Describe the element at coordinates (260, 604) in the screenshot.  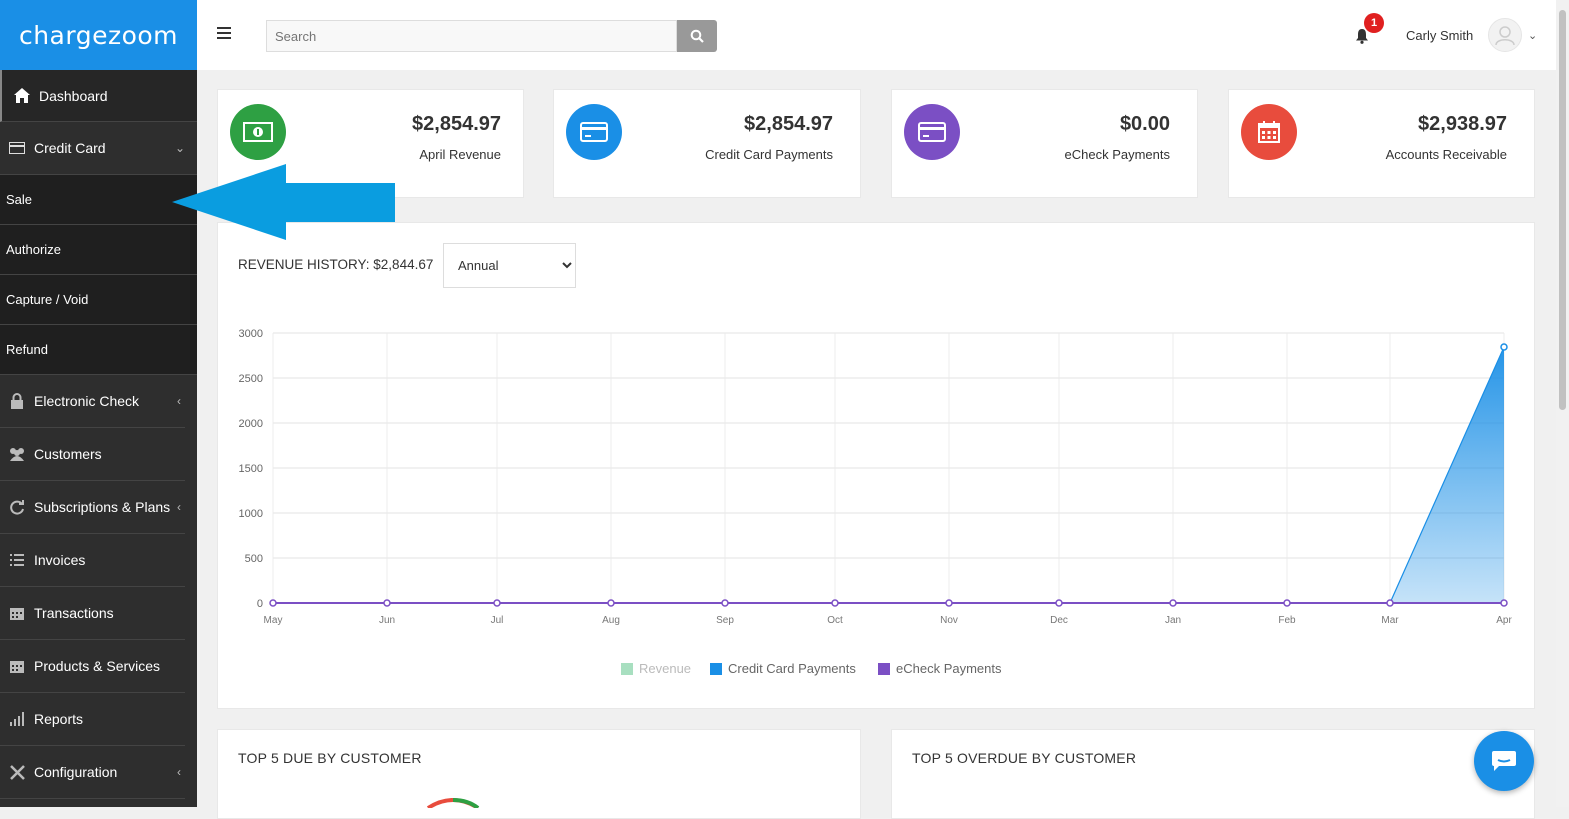
I see `y-tick-label: 0` at that location.